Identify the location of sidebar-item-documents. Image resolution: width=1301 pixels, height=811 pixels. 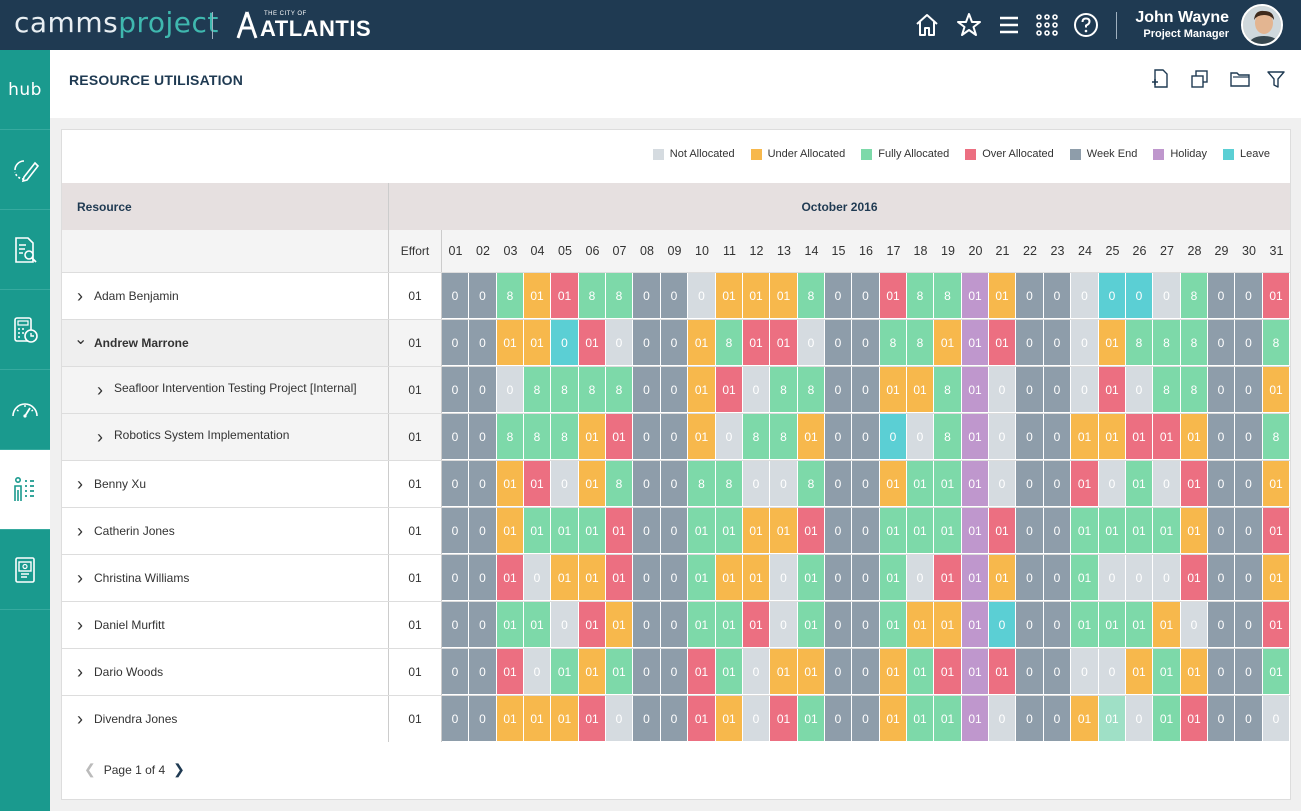
(25, 570).